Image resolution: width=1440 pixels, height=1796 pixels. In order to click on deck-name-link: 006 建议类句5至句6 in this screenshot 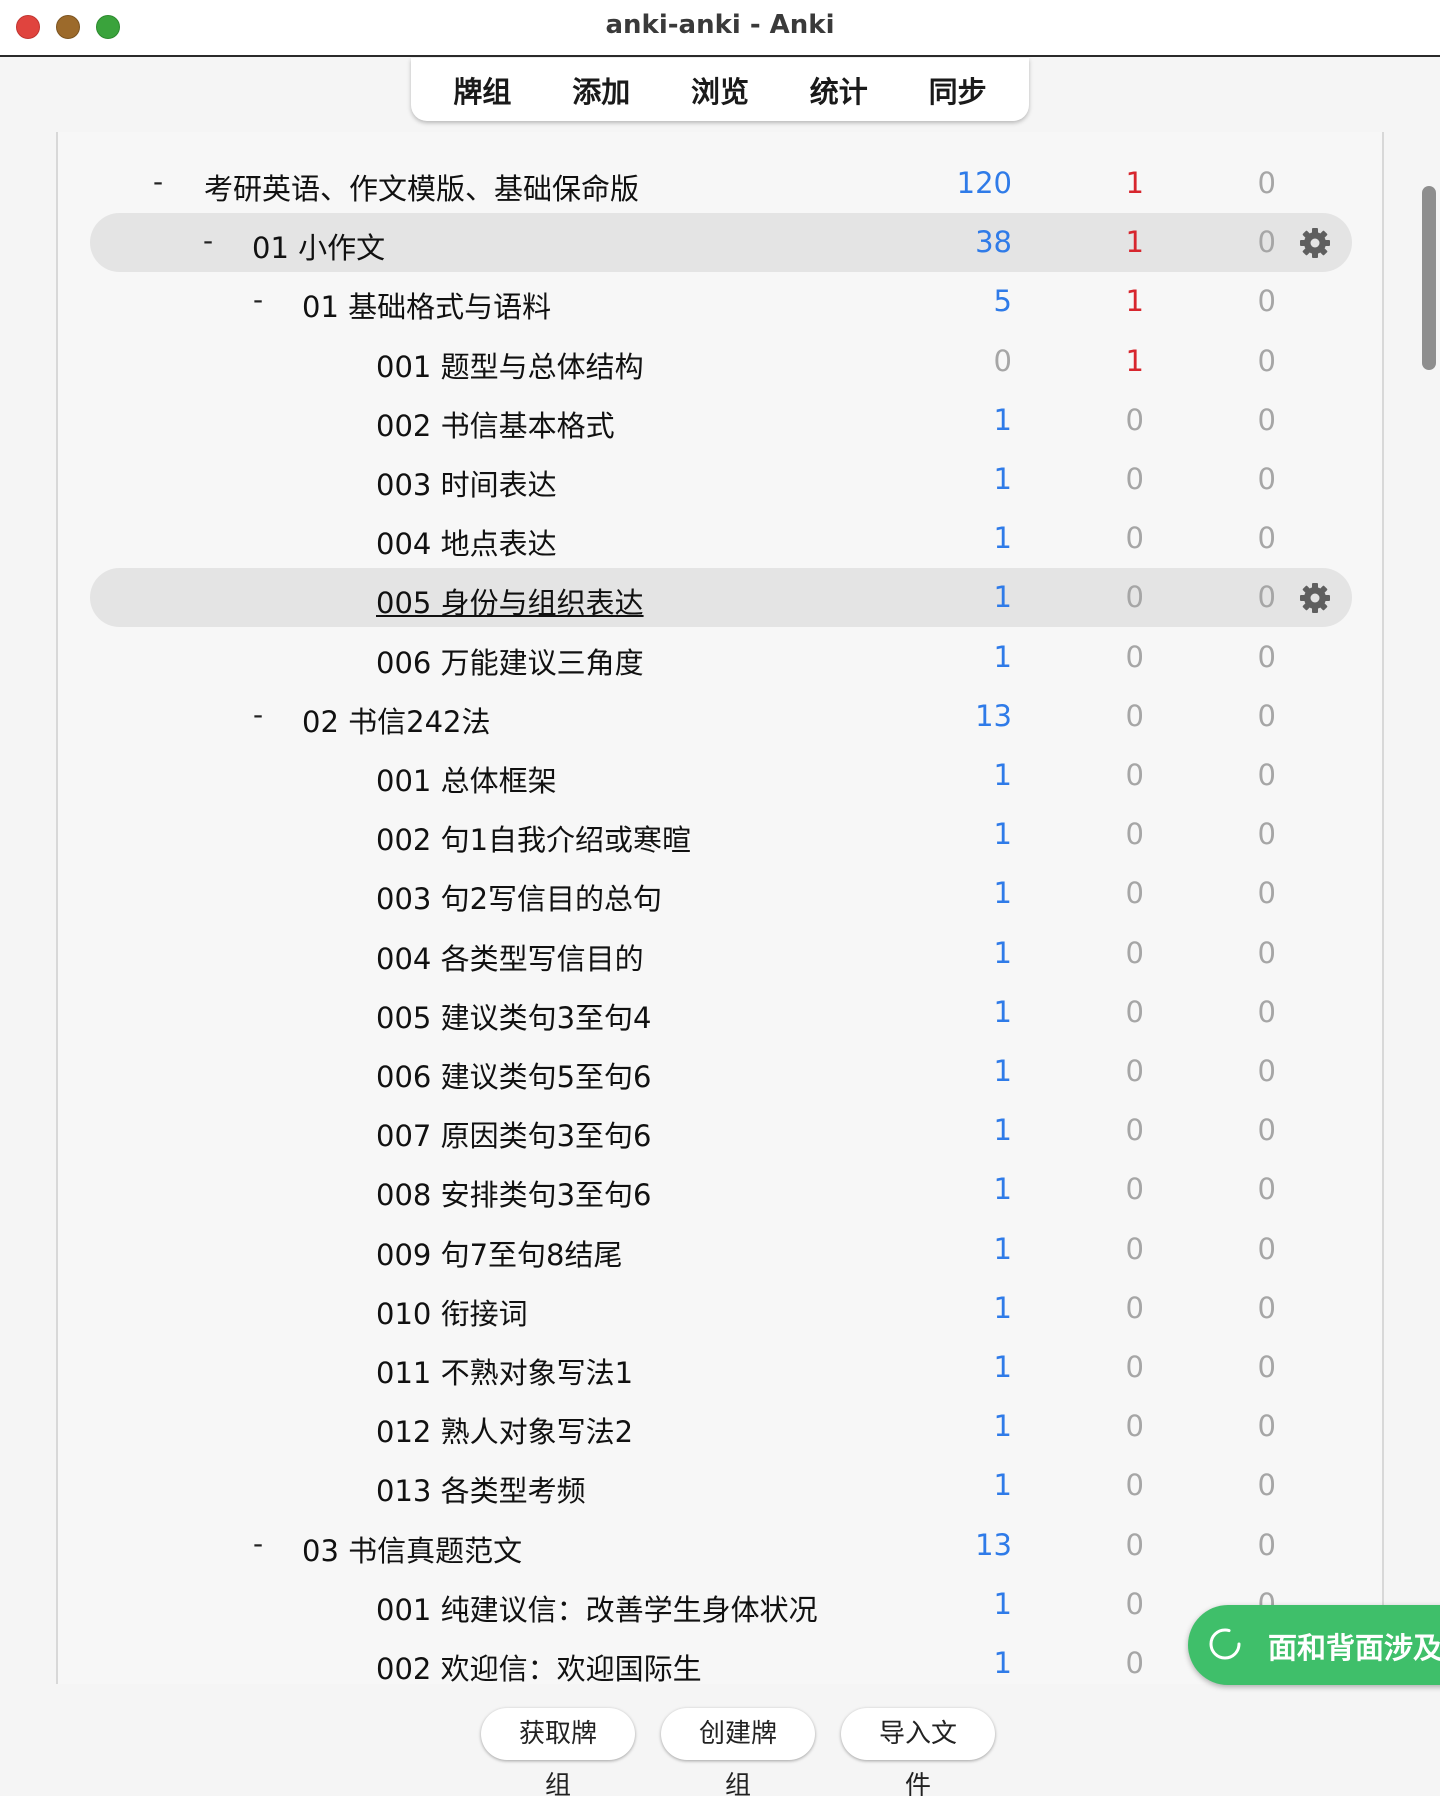, I will do `click(513, 1075)`.